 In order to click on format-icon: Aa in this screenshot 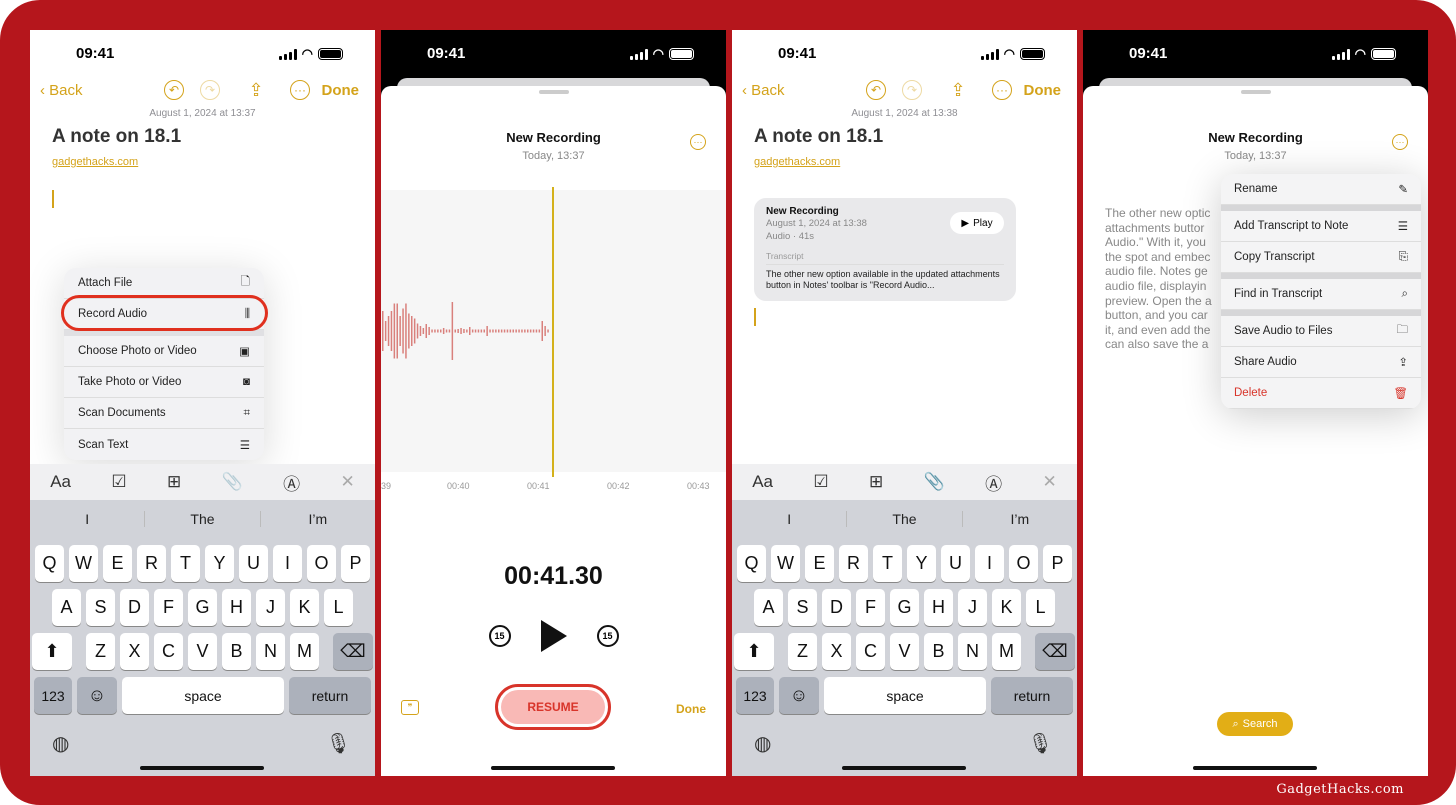, I will do `click(762, 482)`.